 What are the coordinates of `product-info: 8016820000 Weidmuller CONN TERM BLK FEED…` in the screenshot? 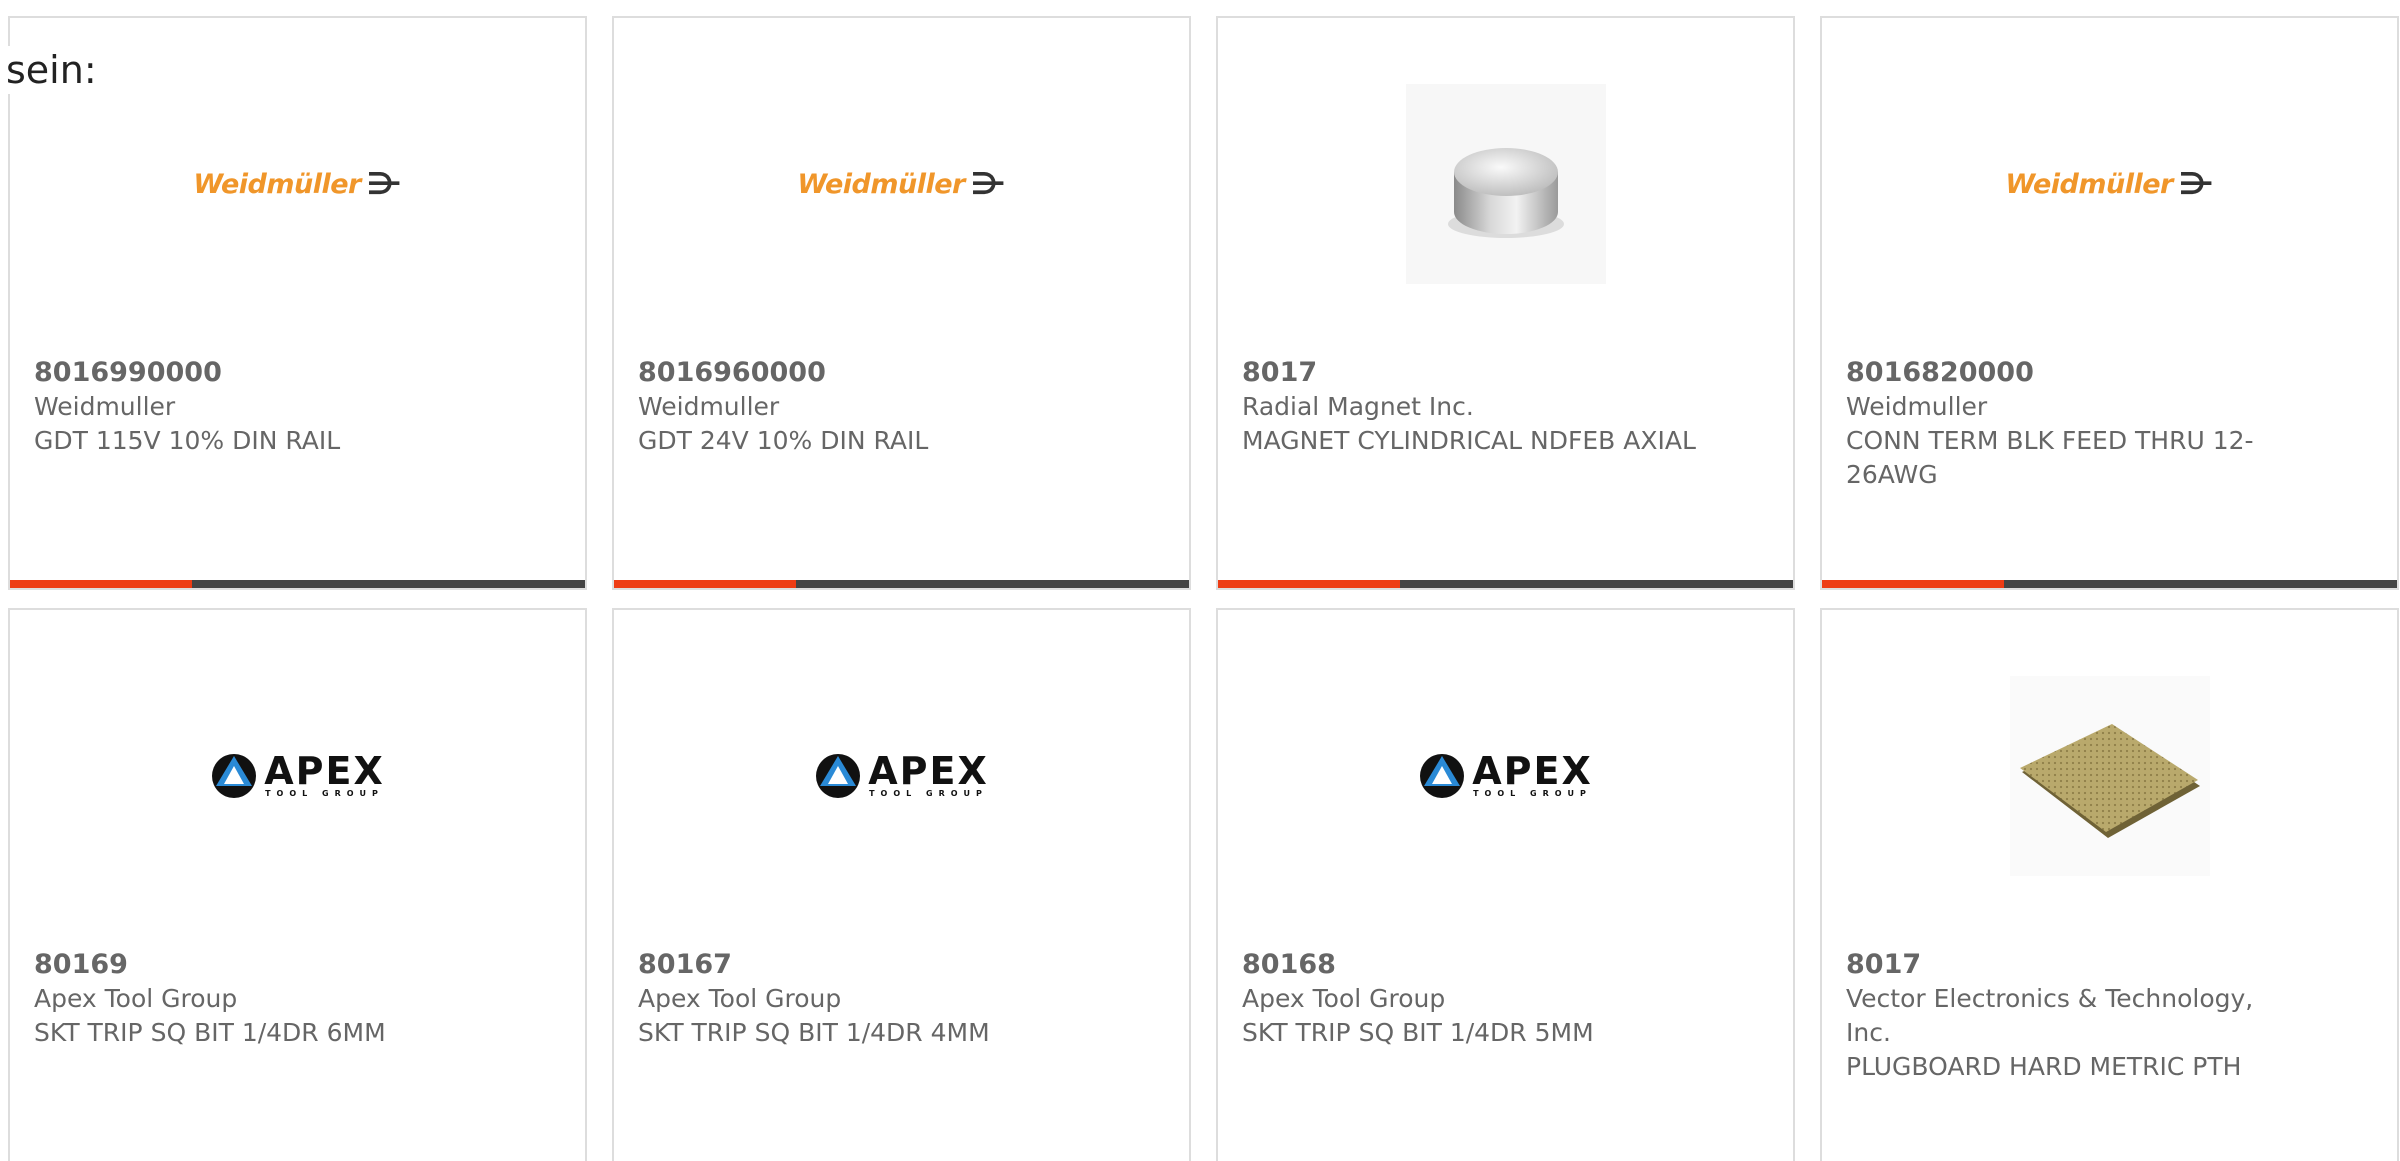 It's located at (2076, 424).